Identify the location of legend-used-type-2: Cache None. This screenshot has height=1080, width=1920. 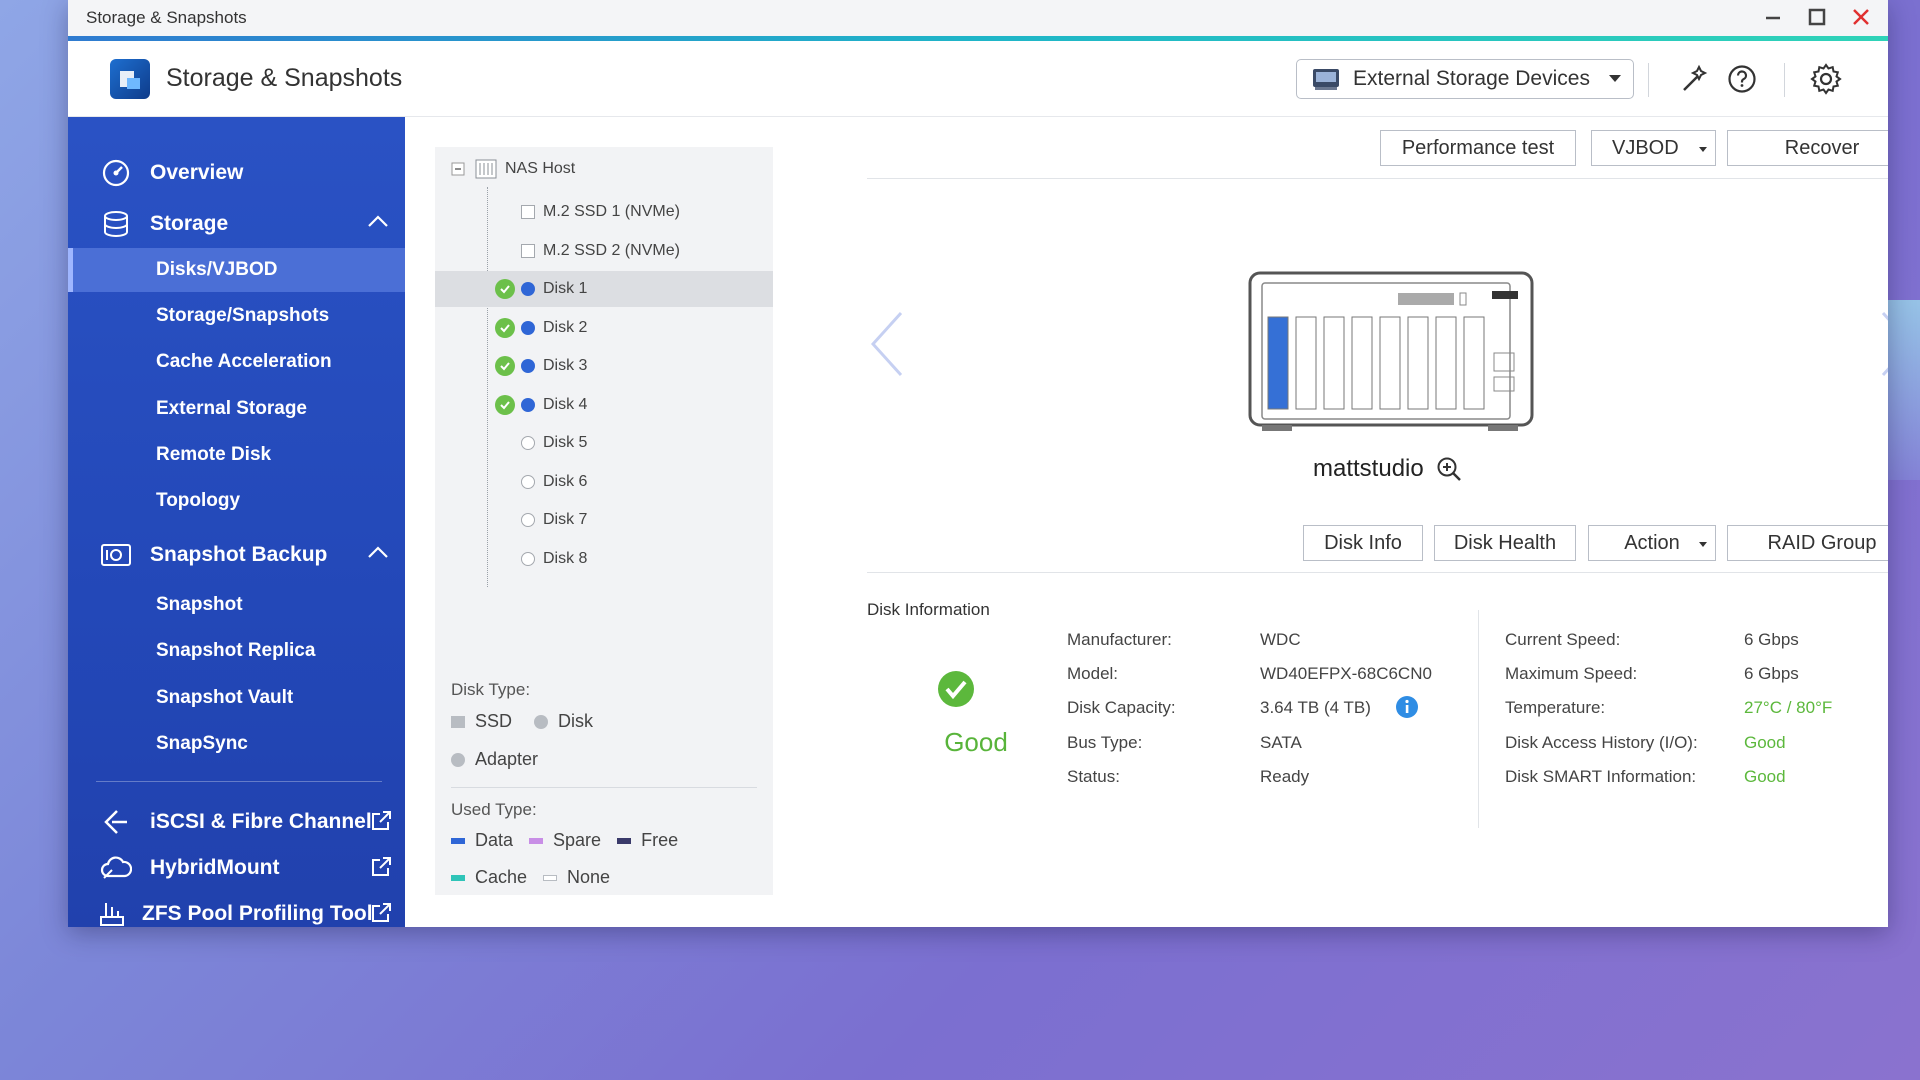
(530, 877).